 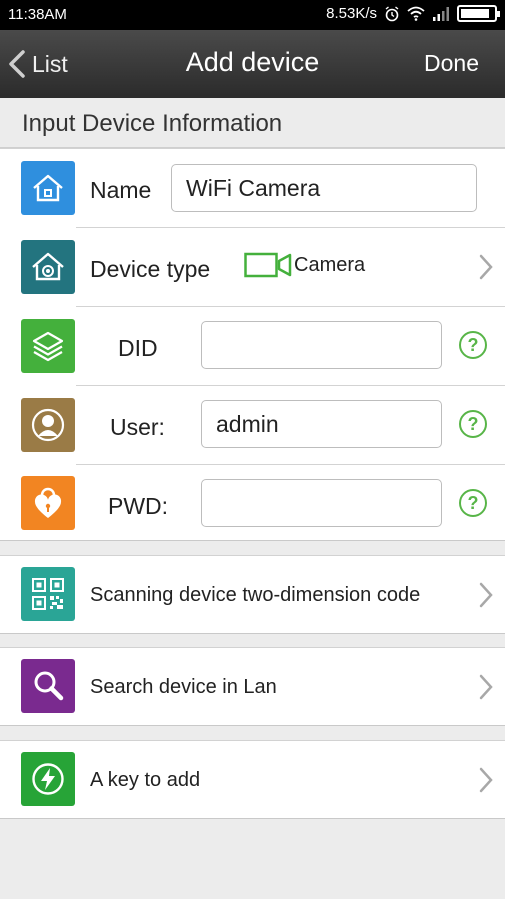 I want to click on status-right: 8.53K/s, so click(x=413, y=13).